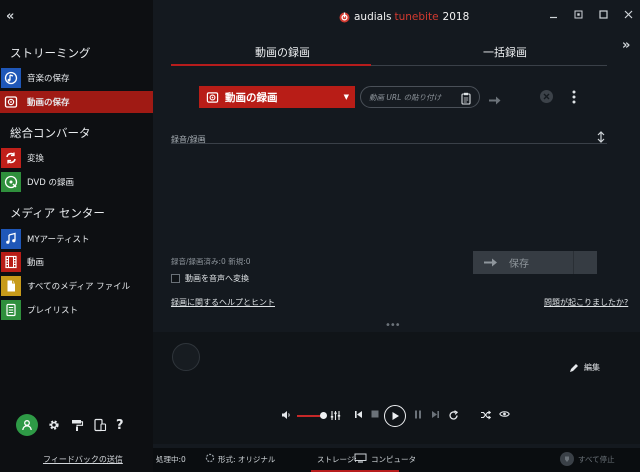 This screenshot has height=472, width=640. What do you see at coordinates (246, 459) in the screenshot?
I see `format-setting: 形式: オリジナル` at bounding box center [246, 459].